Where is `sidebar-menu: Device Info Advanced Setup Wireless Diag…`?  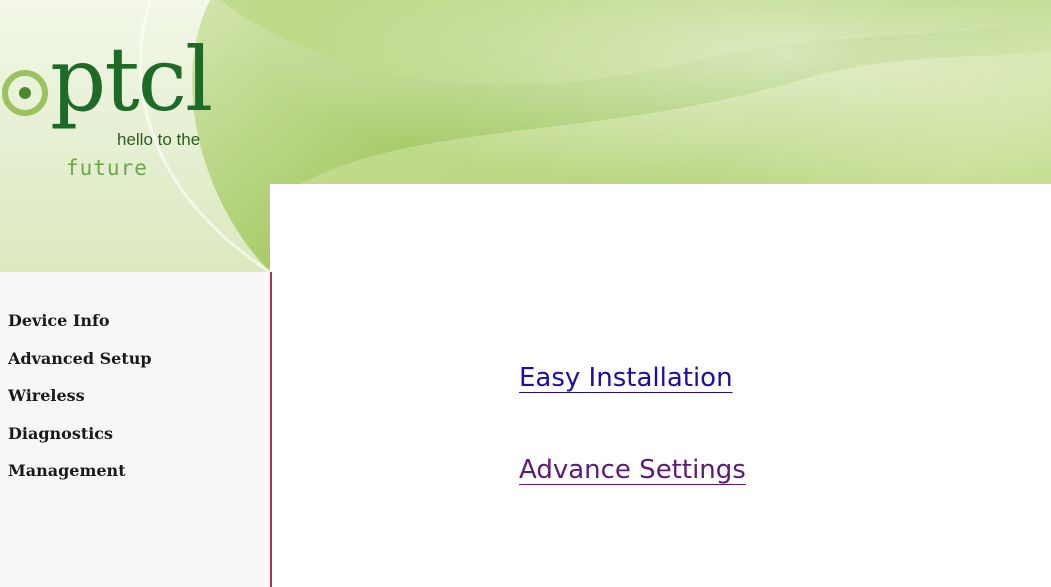 sidebar-menu: Device Info Advanced Setup Wireless Diag… is located at coordinates (80, 404).